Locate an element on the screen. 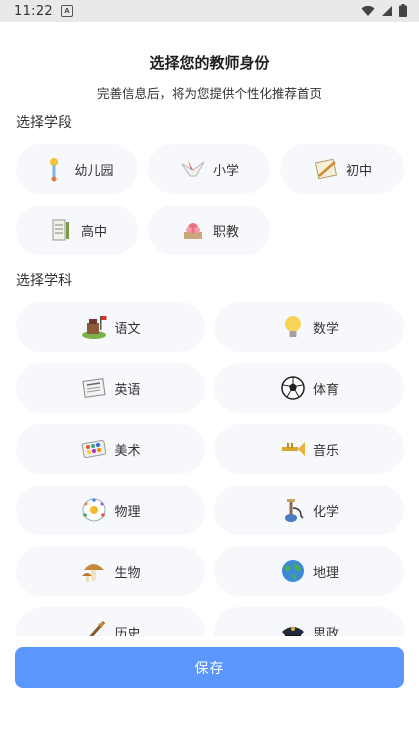  scroll-document-icon is located at coordinates (61, 230).